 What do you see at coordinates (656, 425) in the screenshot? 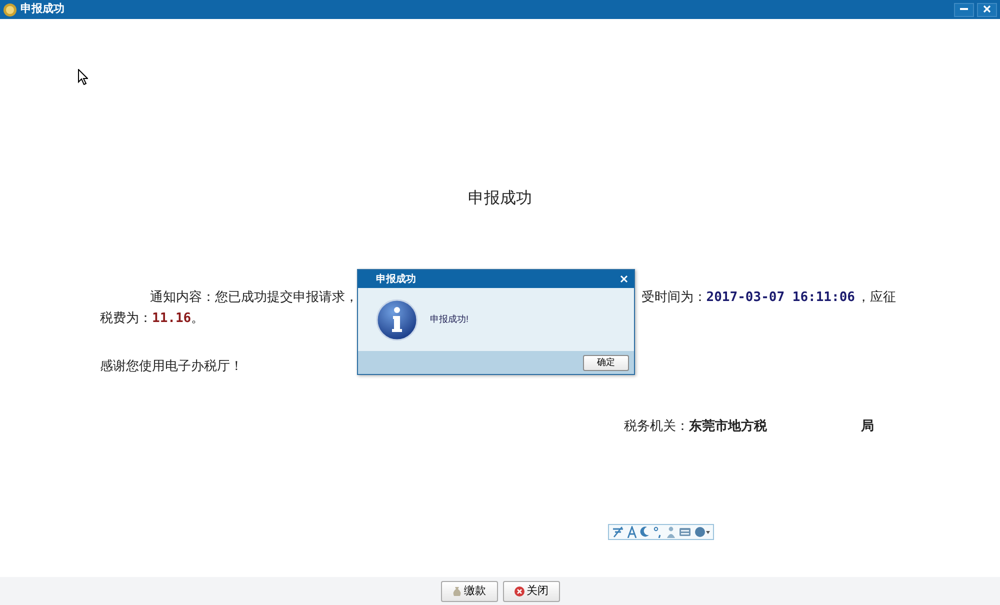
I see `authority-label: 税务机关：` at bounding box center [656, 425].